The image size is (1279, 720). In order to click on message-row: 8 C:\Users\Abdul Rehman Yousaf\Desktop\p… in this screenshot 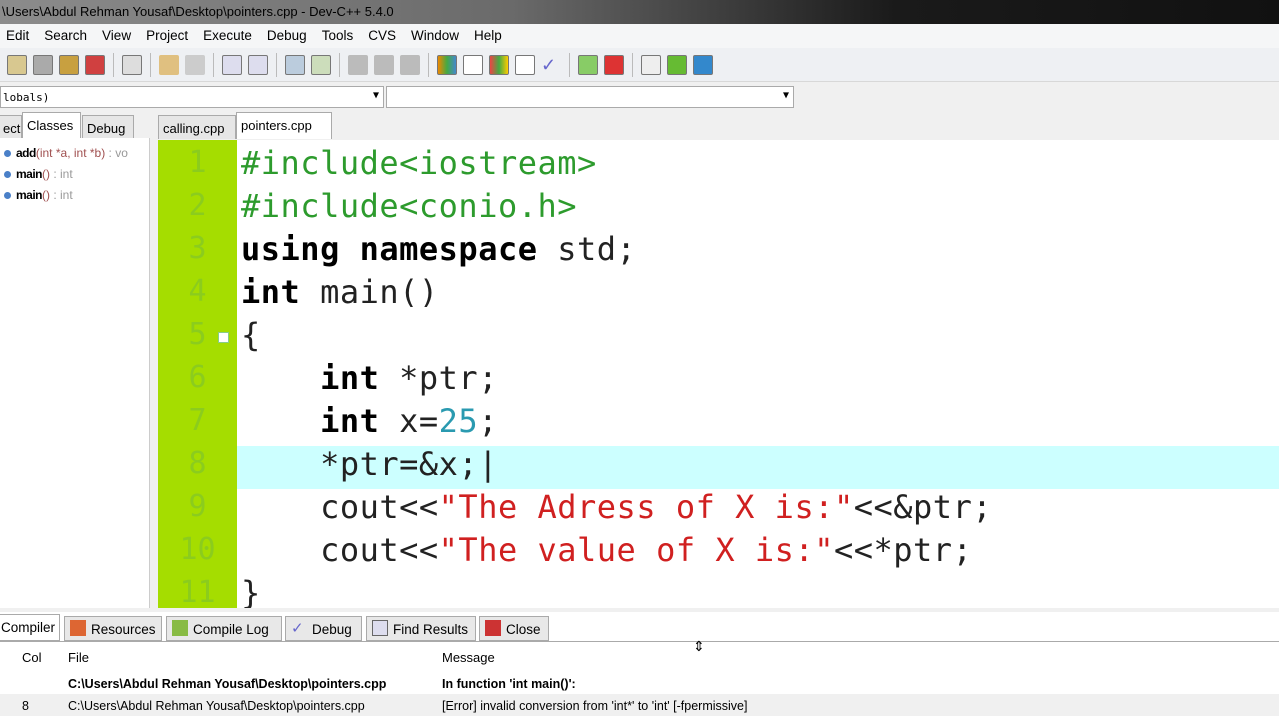, I will do `click(639, 705)`.